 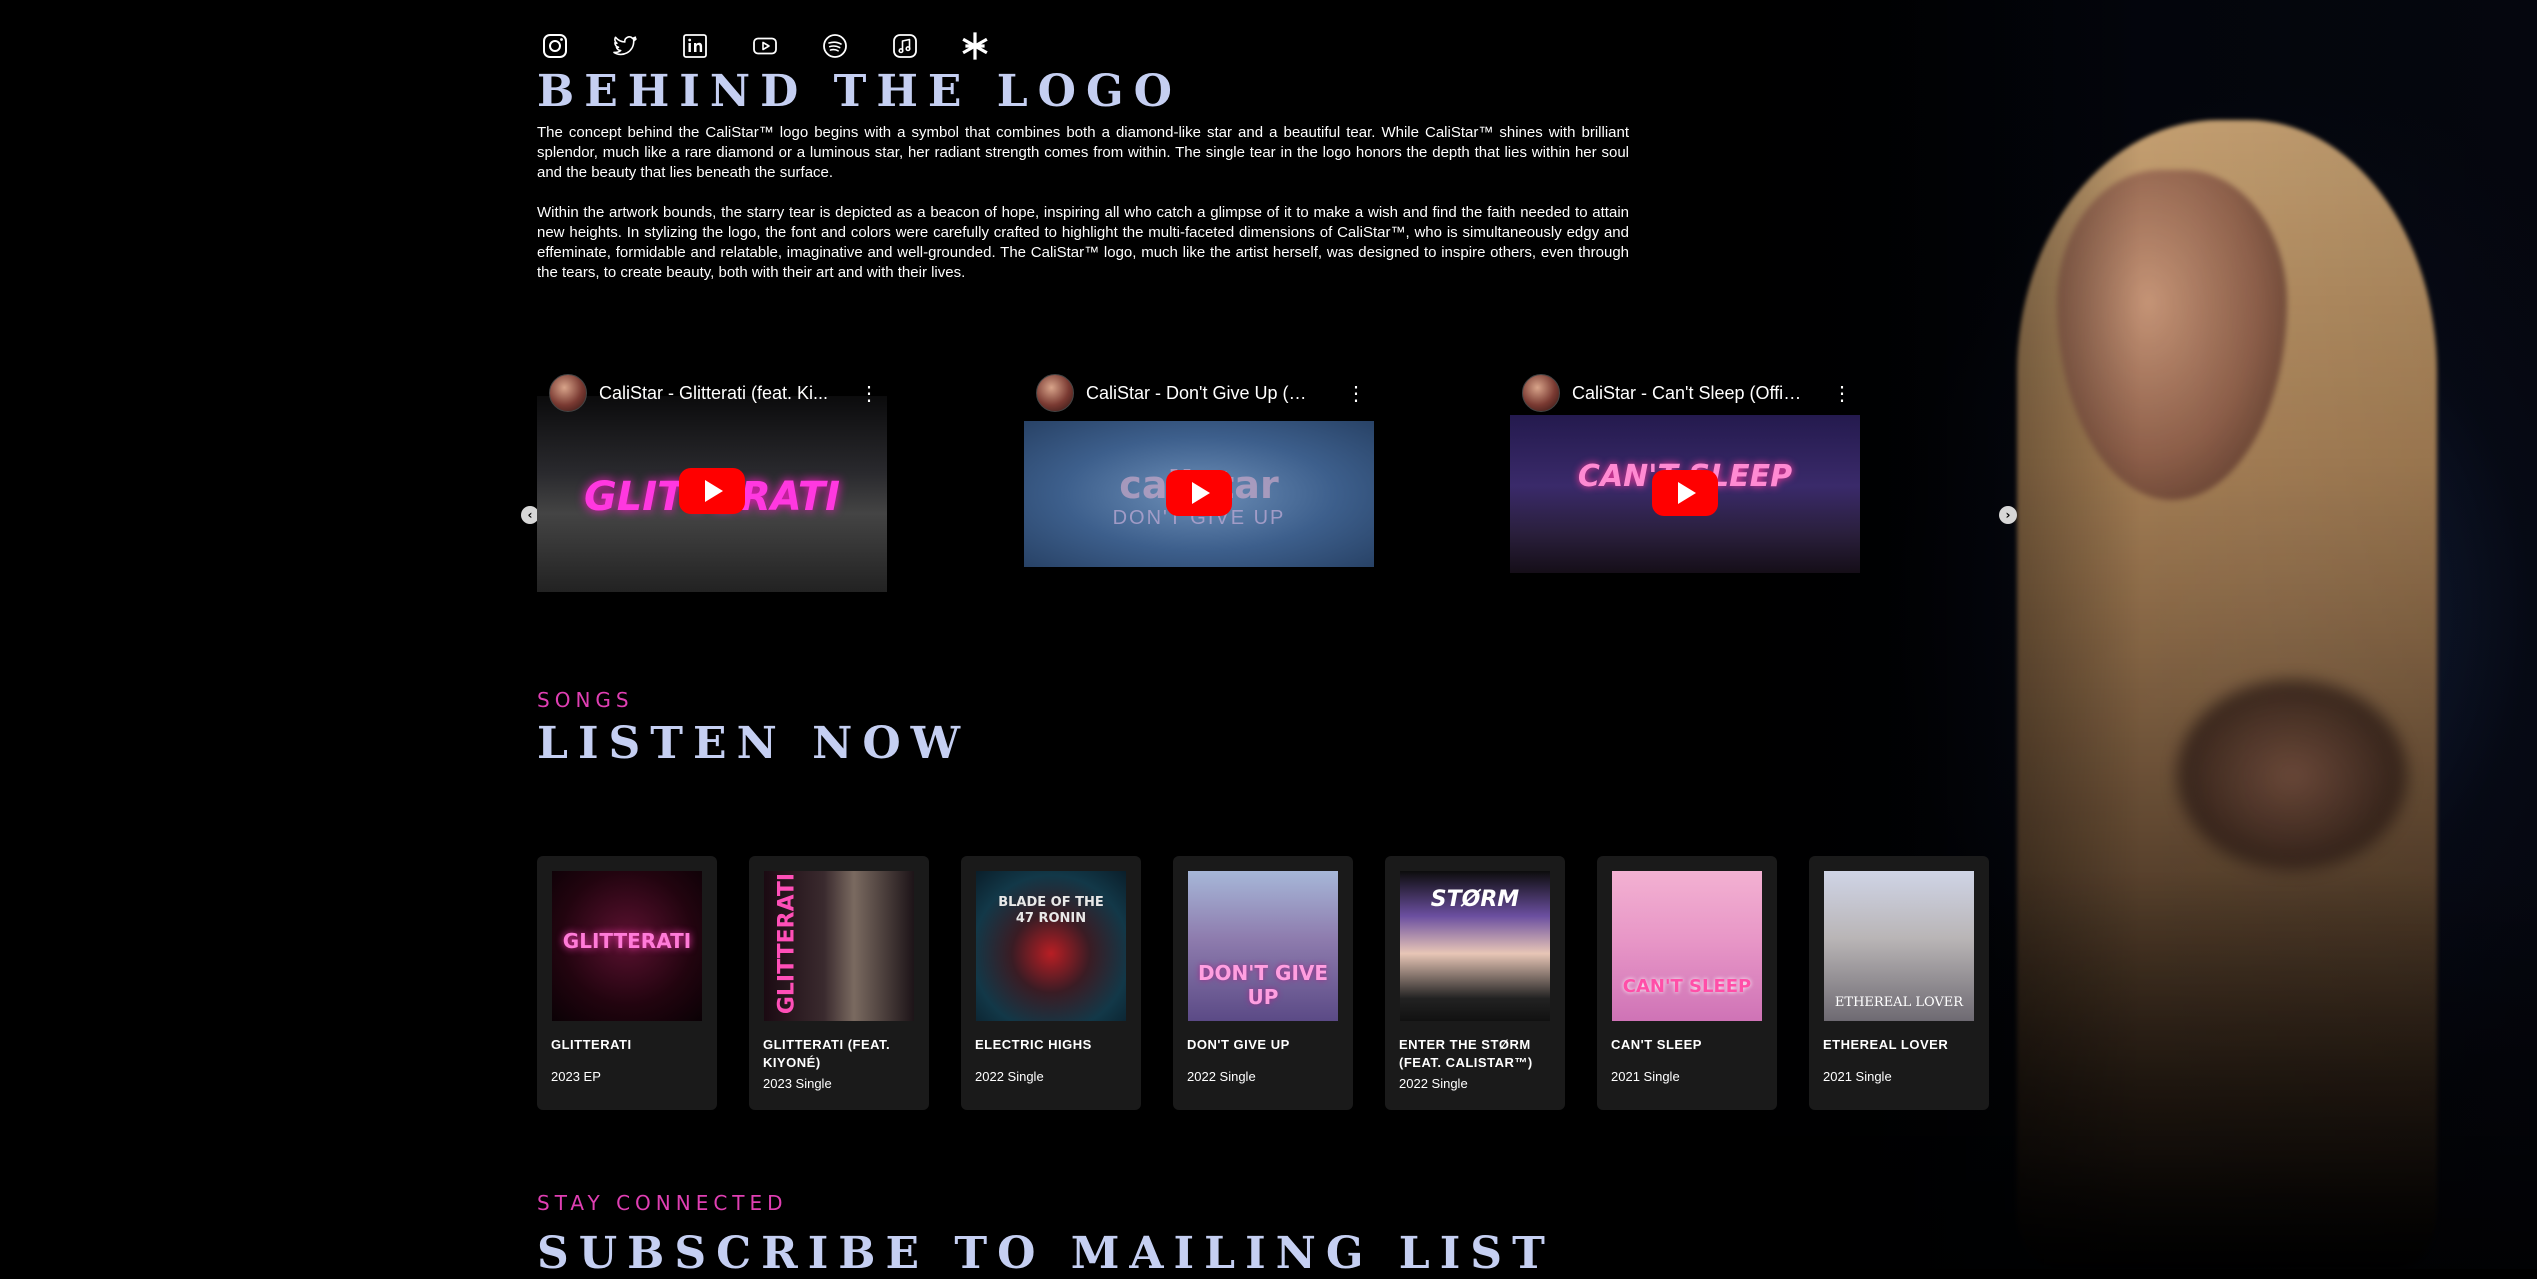 I want to click on song-title: ENTER THE STØRM (FEAT. CALISTAR™), so click(x=1466, y=1053).